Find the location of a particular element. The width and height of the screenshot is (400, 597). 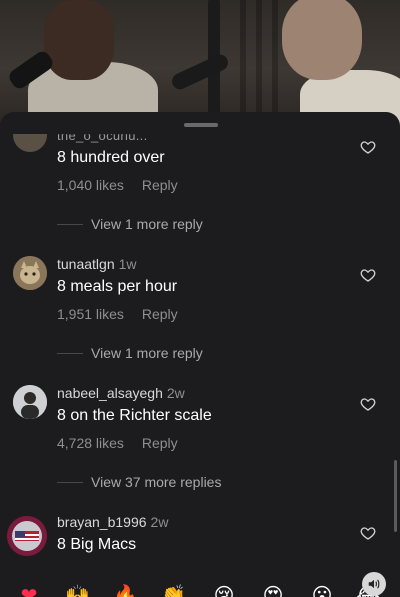

fire-icon: 🔥 is located at coordinates (125, 590).